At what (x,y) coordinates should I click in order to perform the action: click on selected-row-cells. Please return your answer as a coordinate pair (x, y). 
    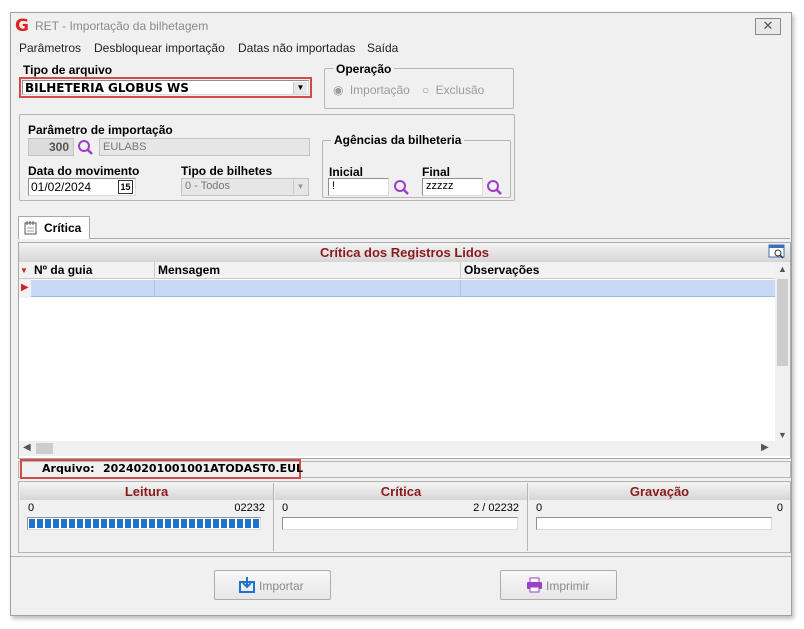
    Looking at the image, I should click on (403, 288).